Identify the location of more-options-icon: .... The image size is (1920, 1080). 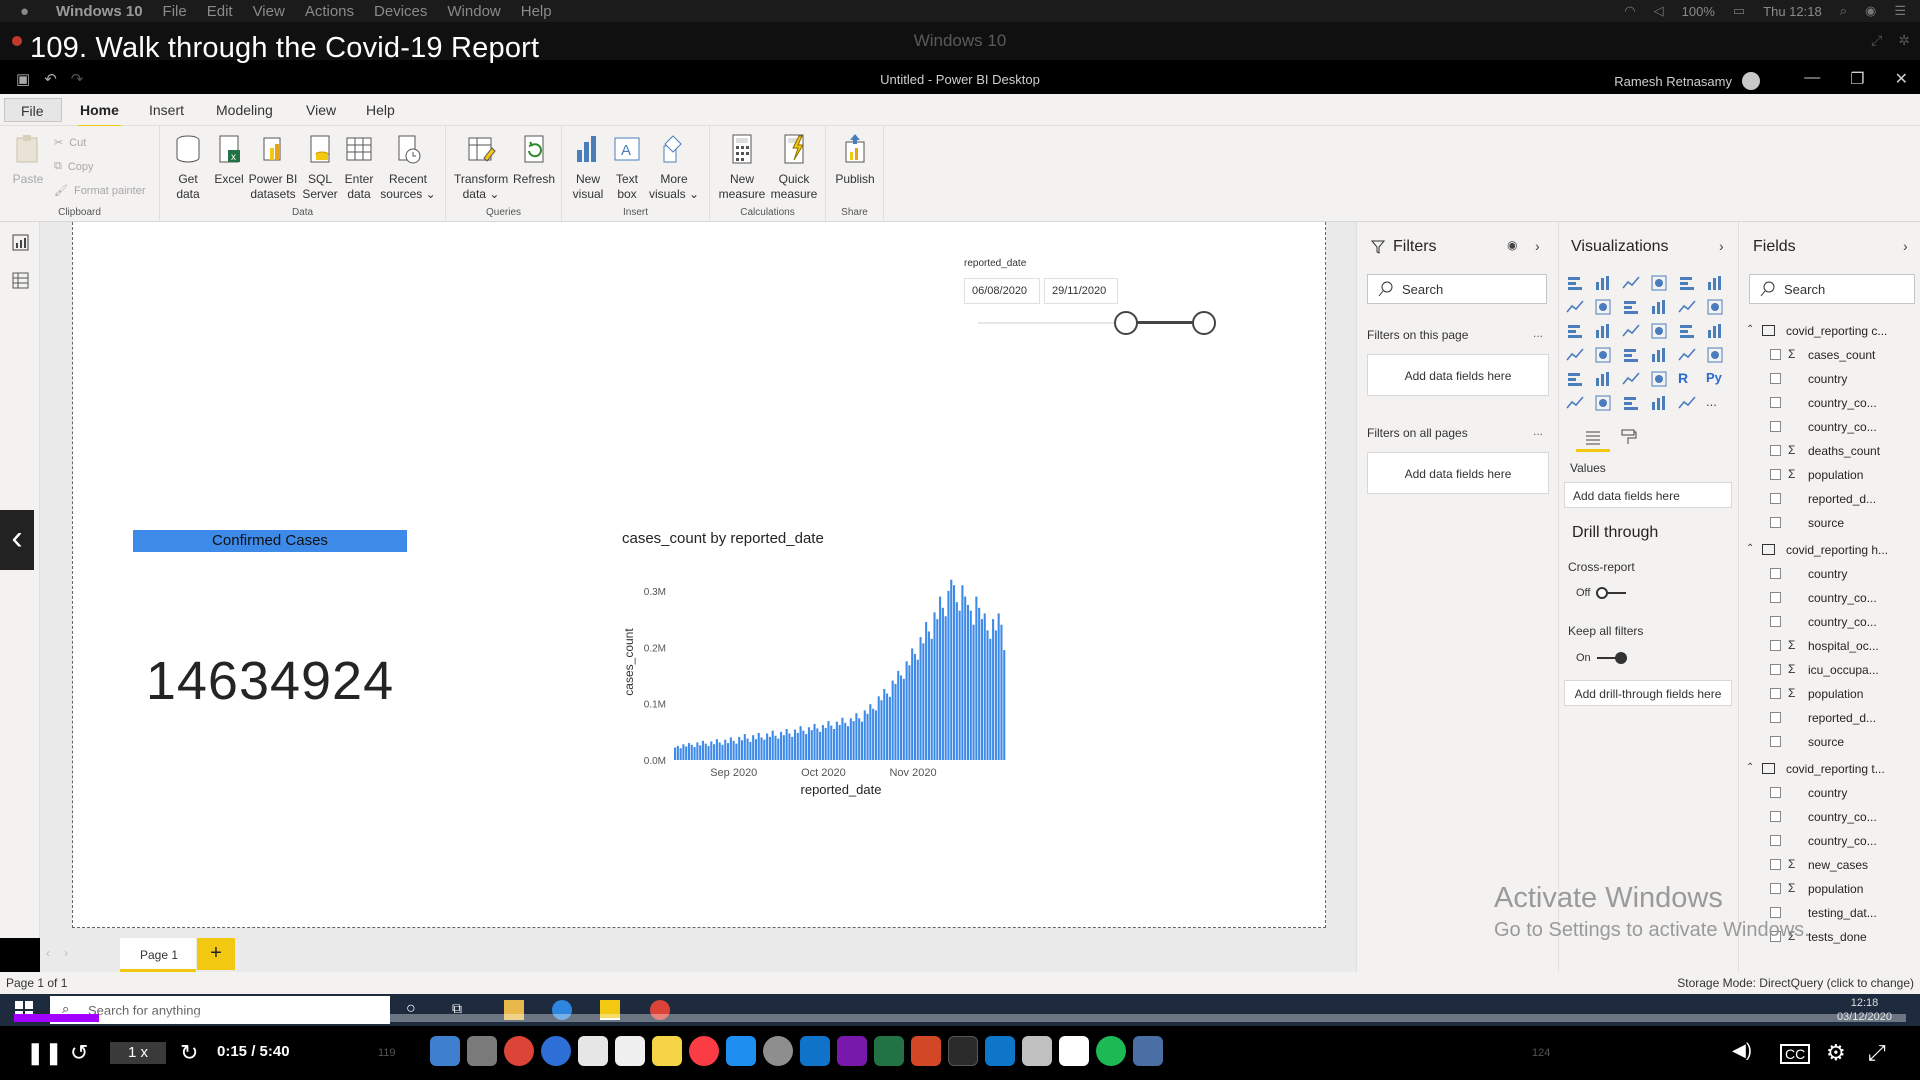
(1538, 333).